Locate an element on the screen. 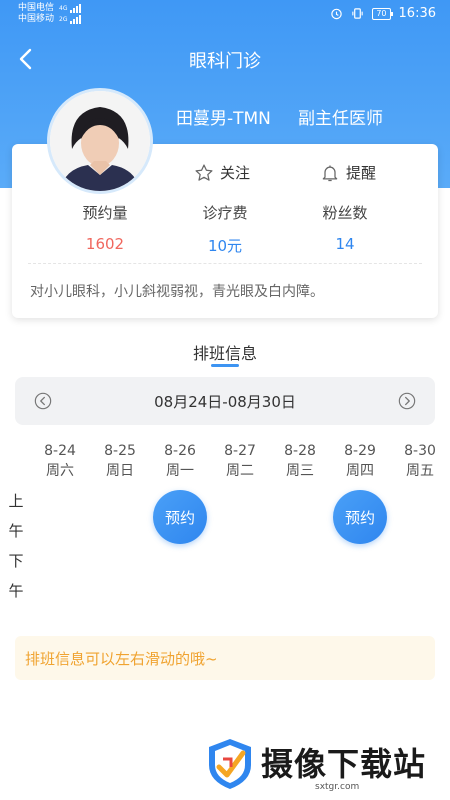 The width and height of the screenshot is (450, 800). navigation-bar: 眼科门诊 is located at coordinates (225, 60).